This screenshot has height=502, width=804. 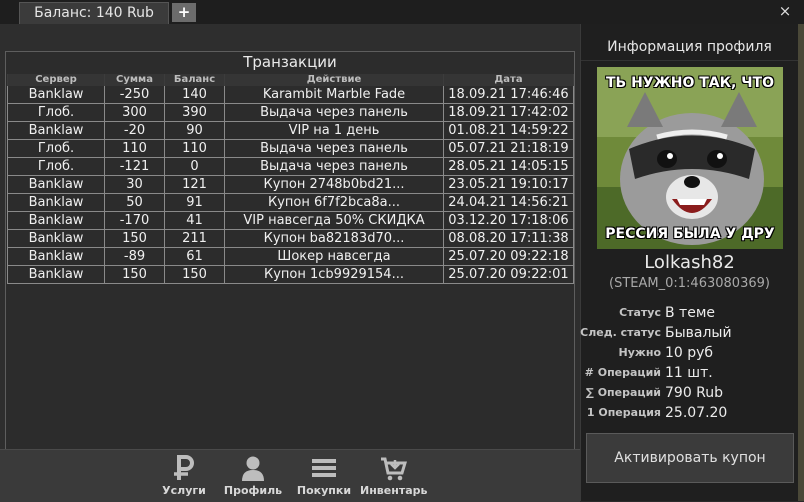 I want to click on transactions-title: Транзакции, so click(x=290, y=62).